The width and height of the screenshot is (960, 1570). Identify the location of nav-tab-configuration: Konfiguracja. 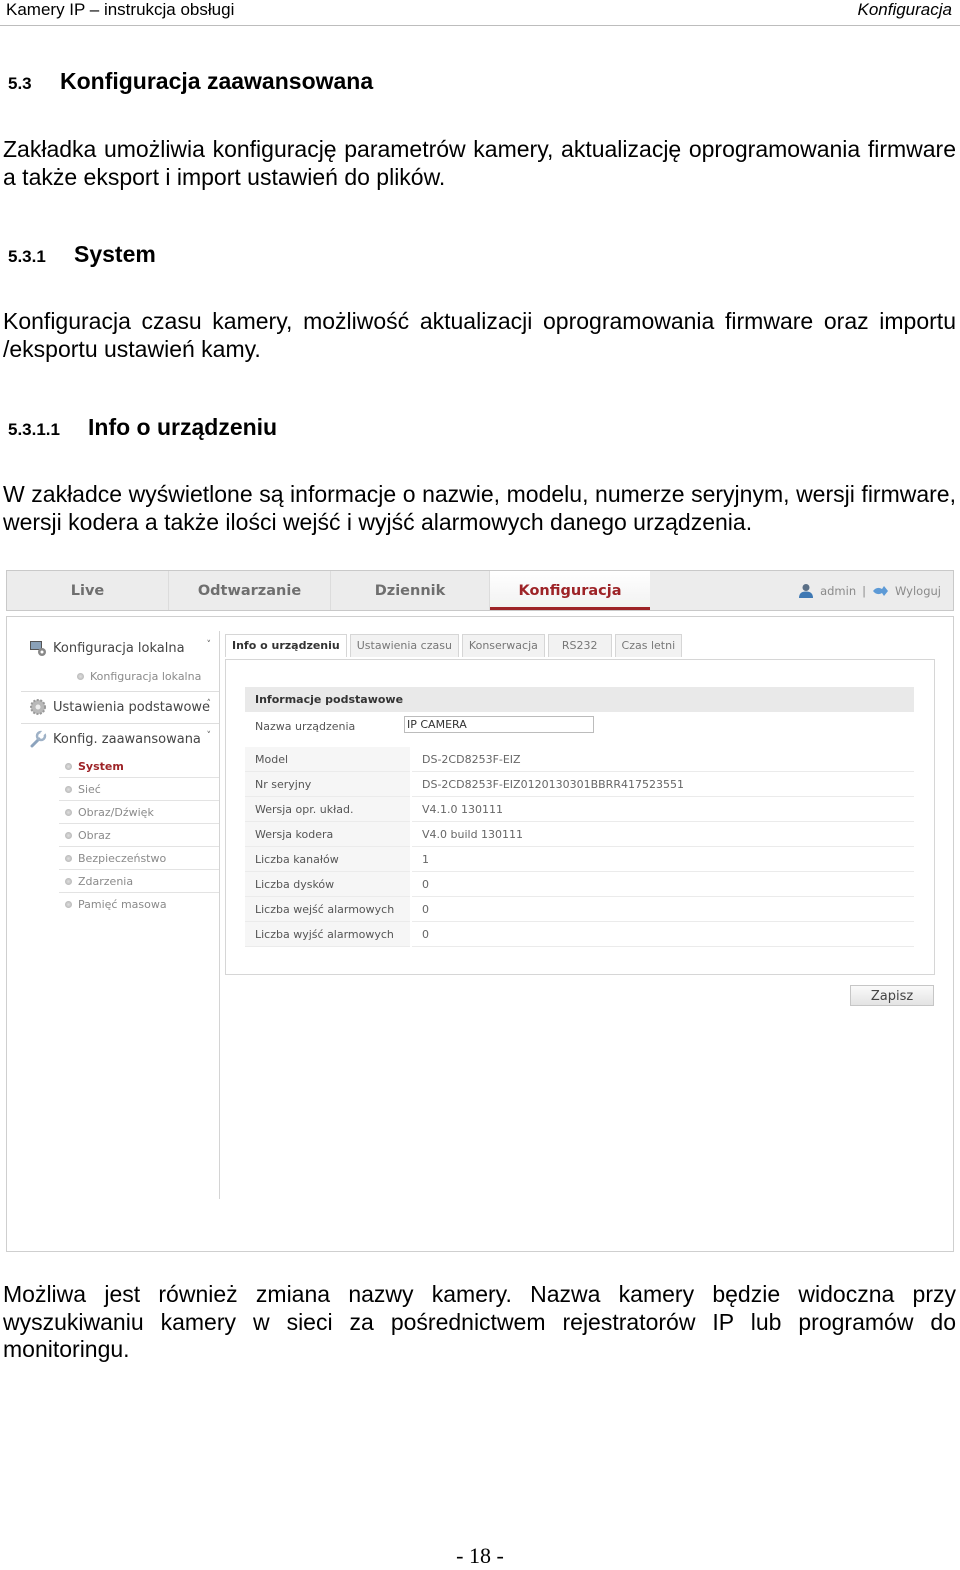
(570, 590).